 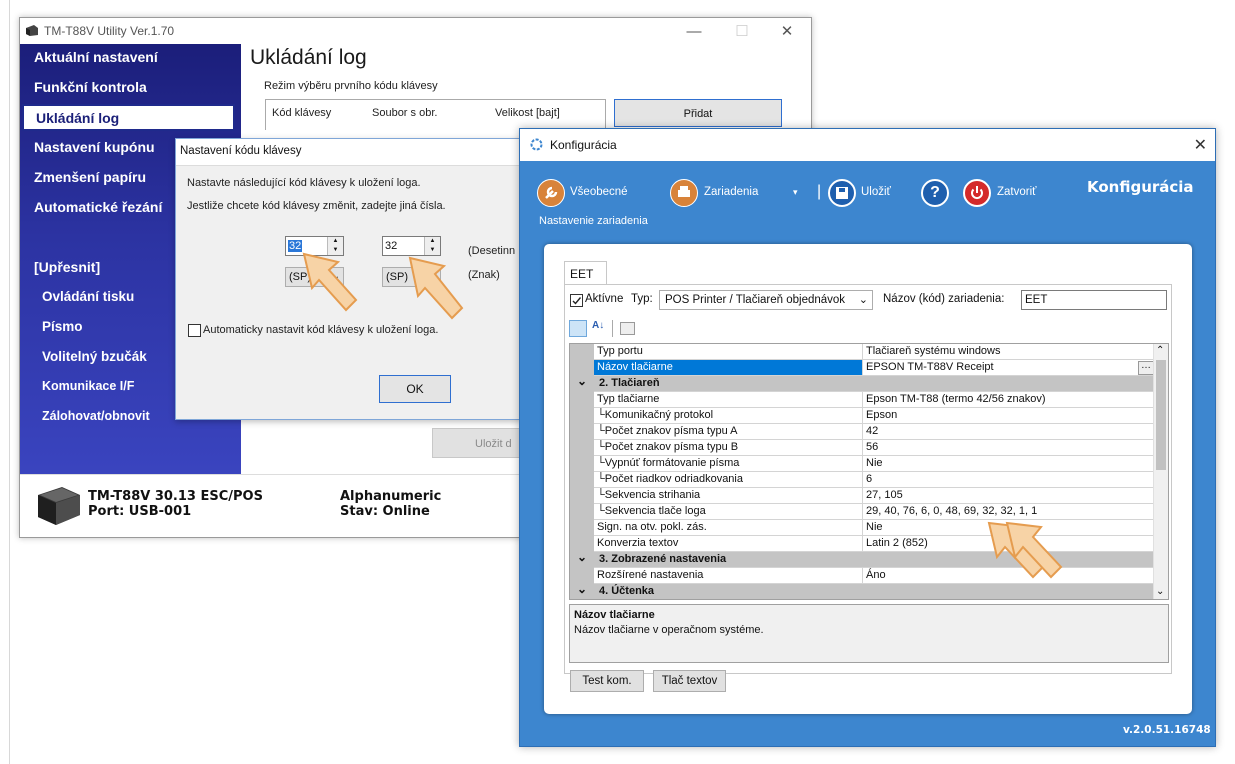 What do you see at coordinates (842, 193) in the screenshot?
I see `floppy-icon` at bounding box center [842, 193].